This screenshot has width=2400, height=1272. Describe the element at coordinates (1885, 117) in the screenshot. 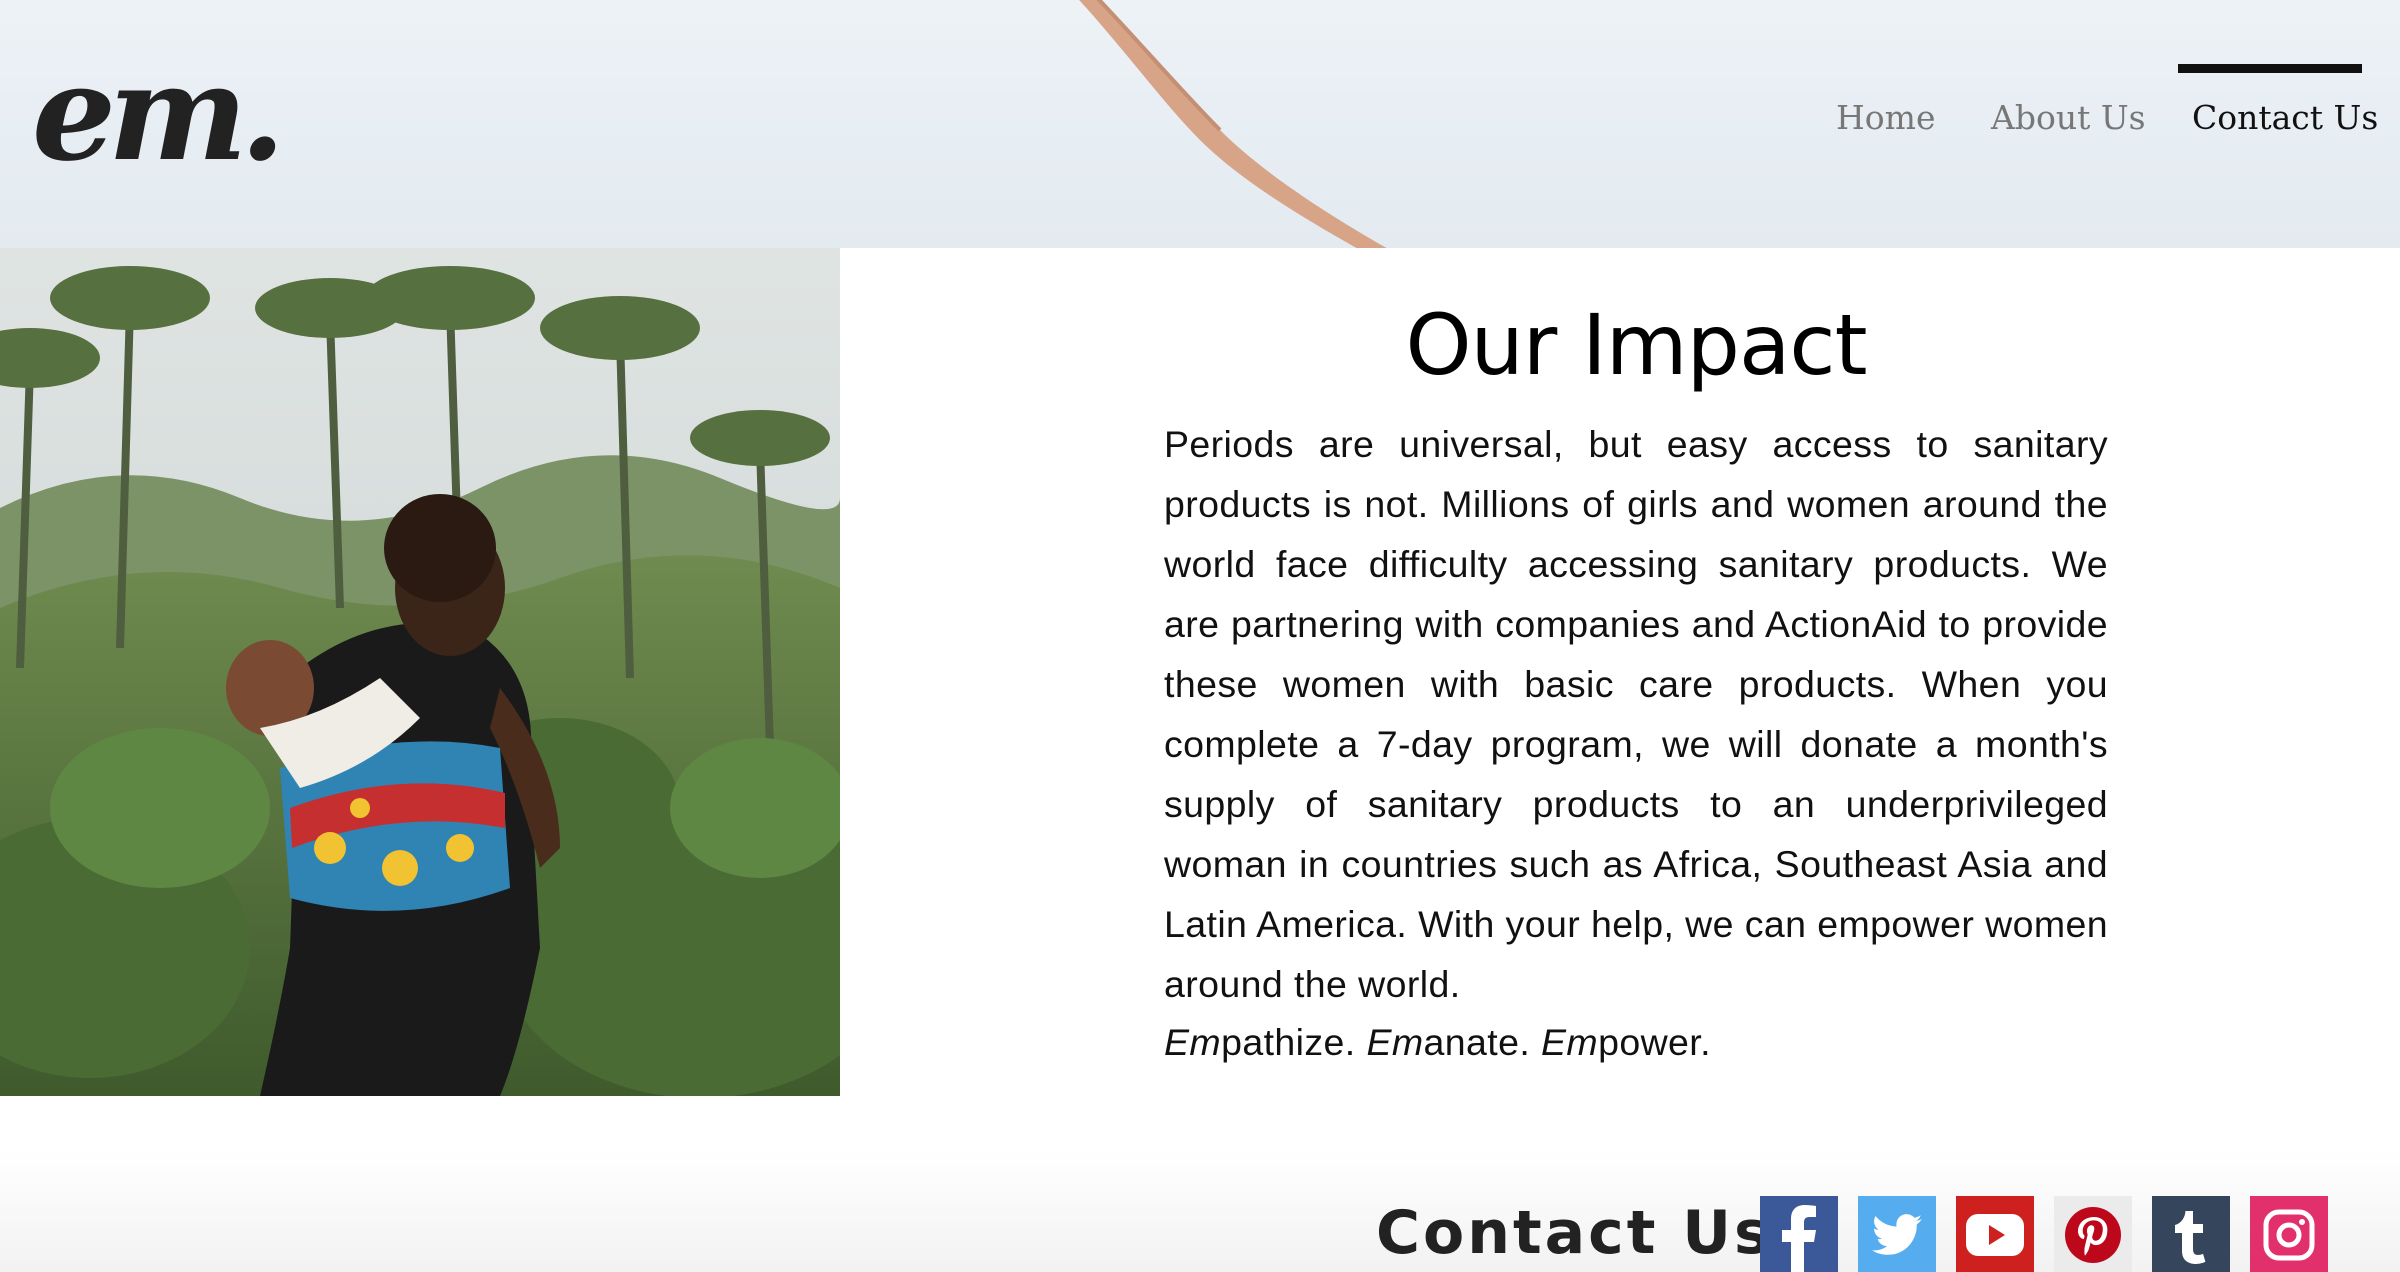

I see `nav-home: Home` at that location.